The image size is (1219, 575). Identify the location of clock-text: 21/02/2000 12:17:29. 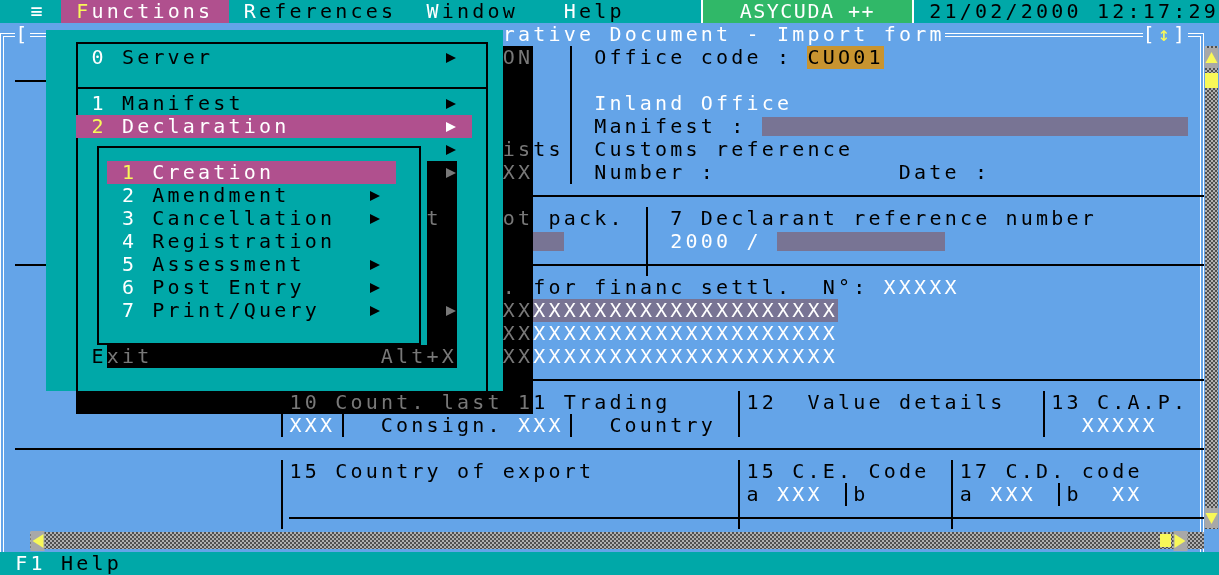
(1074, 11).